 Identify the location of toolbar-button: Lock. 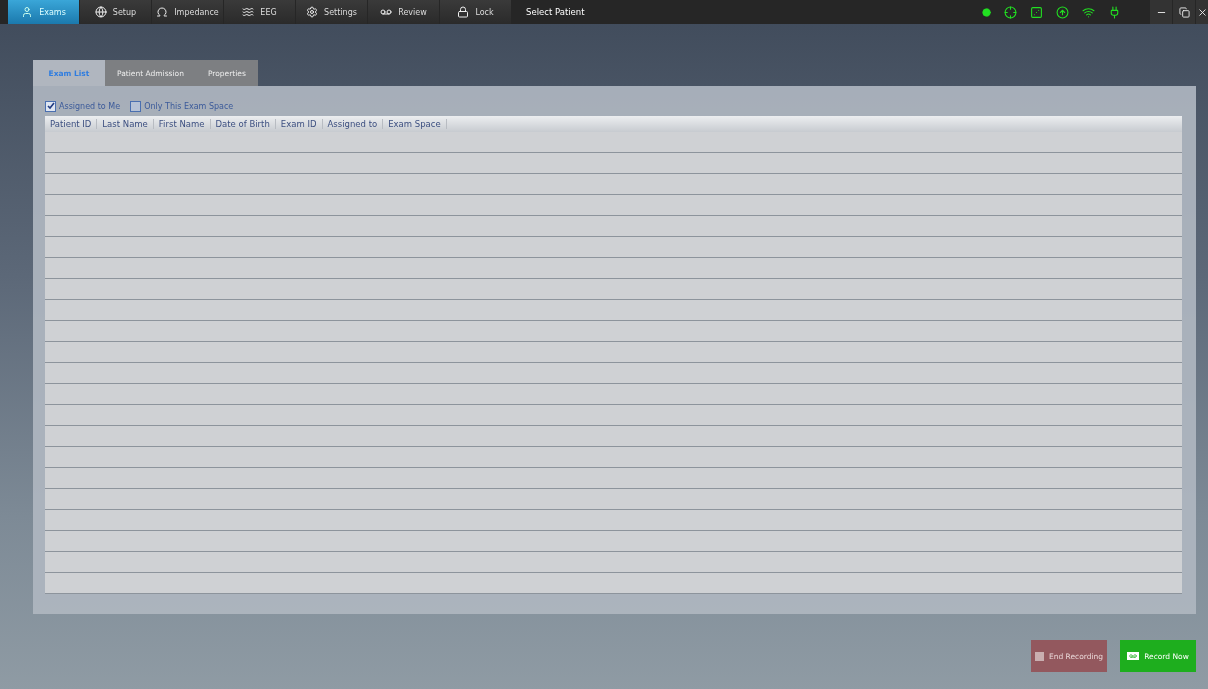
(475, 12).